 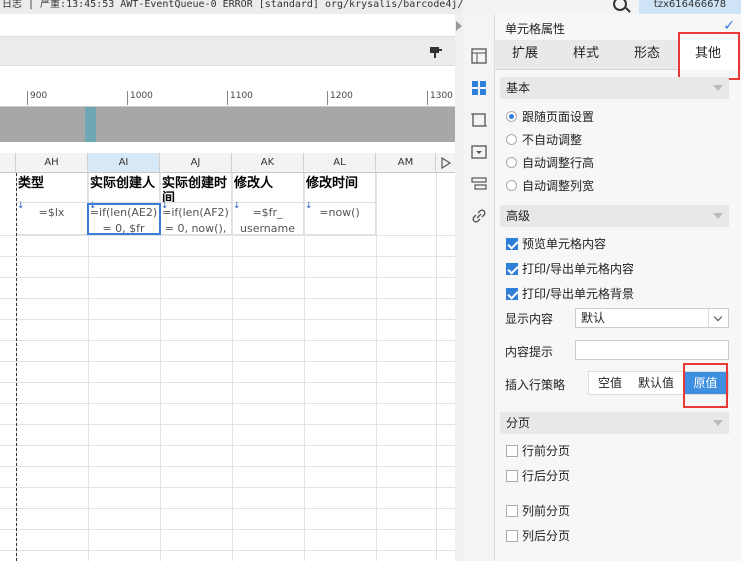 What do you see at coordinates (546, 536) in the screenshot?
I see `checkbox-label: 列后分页` at bounding box center [546, 536].